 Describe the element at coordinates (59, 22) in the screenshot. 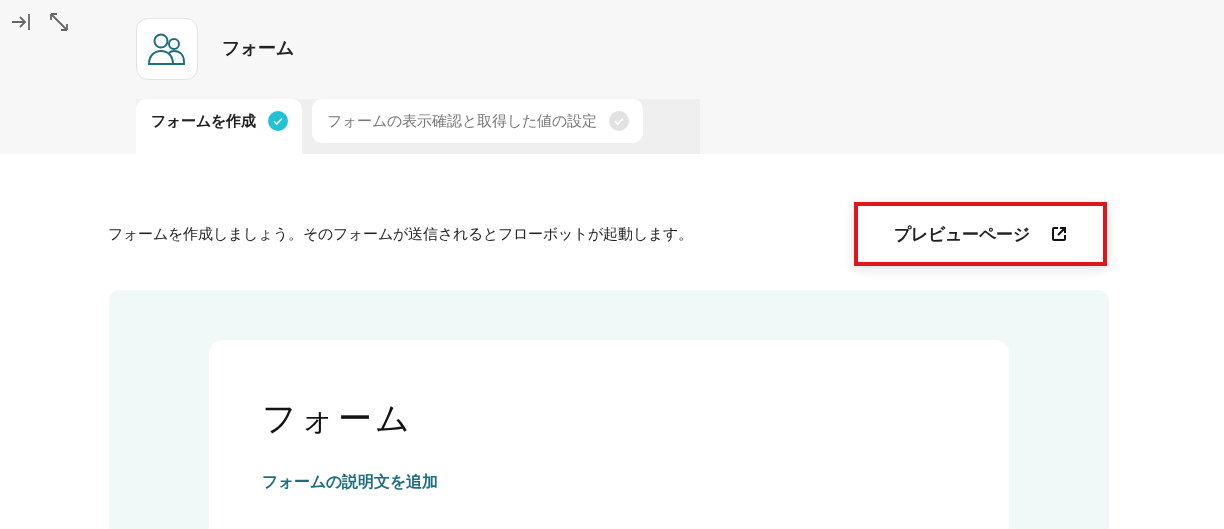

I see `expand-icon` at that location.